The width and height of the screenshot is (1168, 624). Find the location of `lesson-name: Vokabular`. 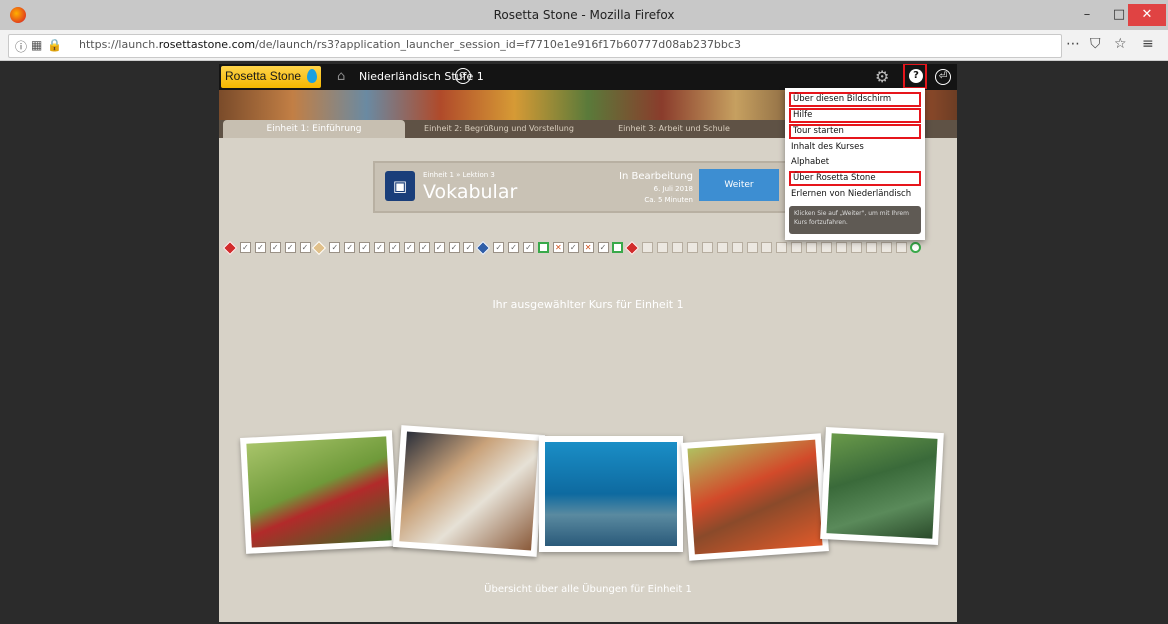

lesson-name: Vokabular is located at coordinates (470, 192).